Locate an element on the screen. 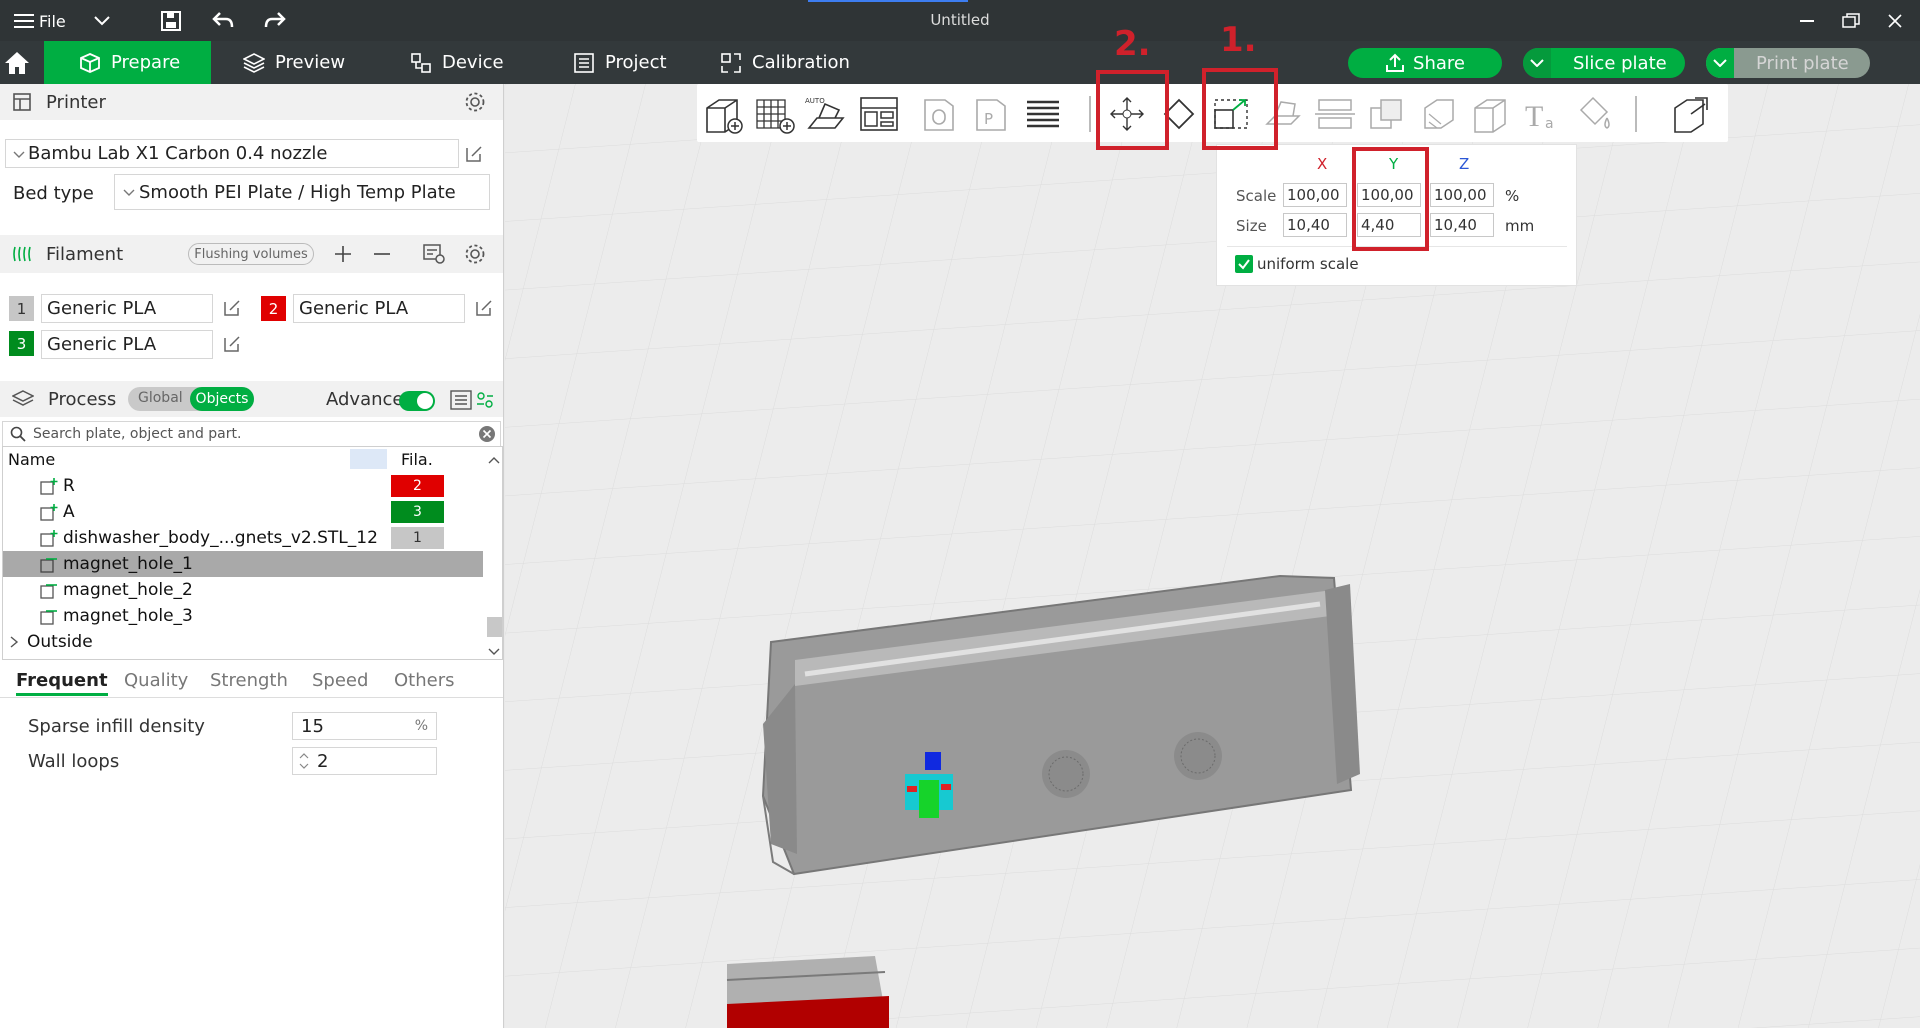  object-name: magnet_hole_1 is located at coordinates (128, 564).